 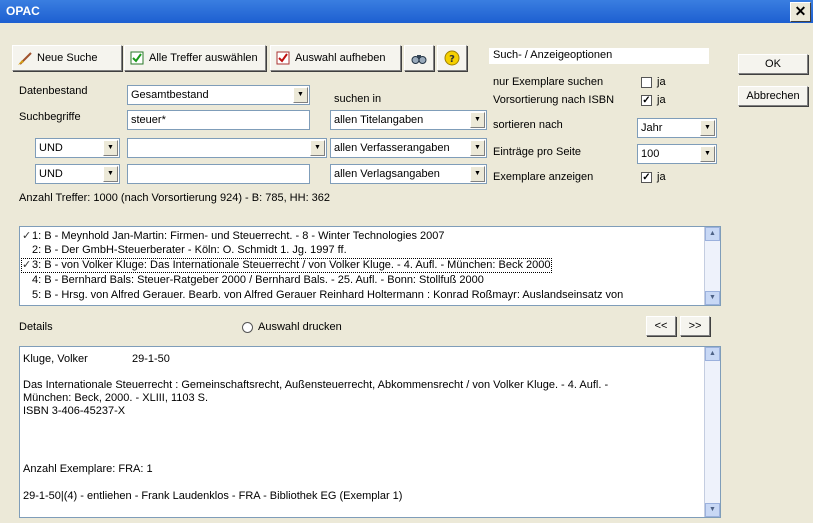 I want to click on presort-isbn-label: Vorsortierung nach ISBN, so click(x=554, y=100).